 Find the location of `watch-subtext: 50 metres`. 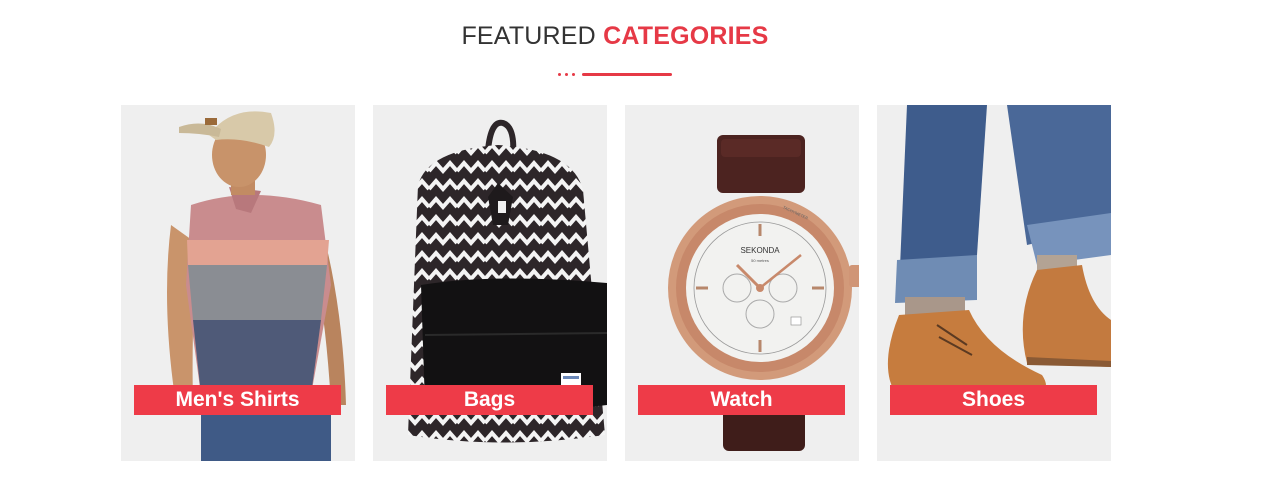

watch-subtext: 50 metres is located at coordinates (760, 260).